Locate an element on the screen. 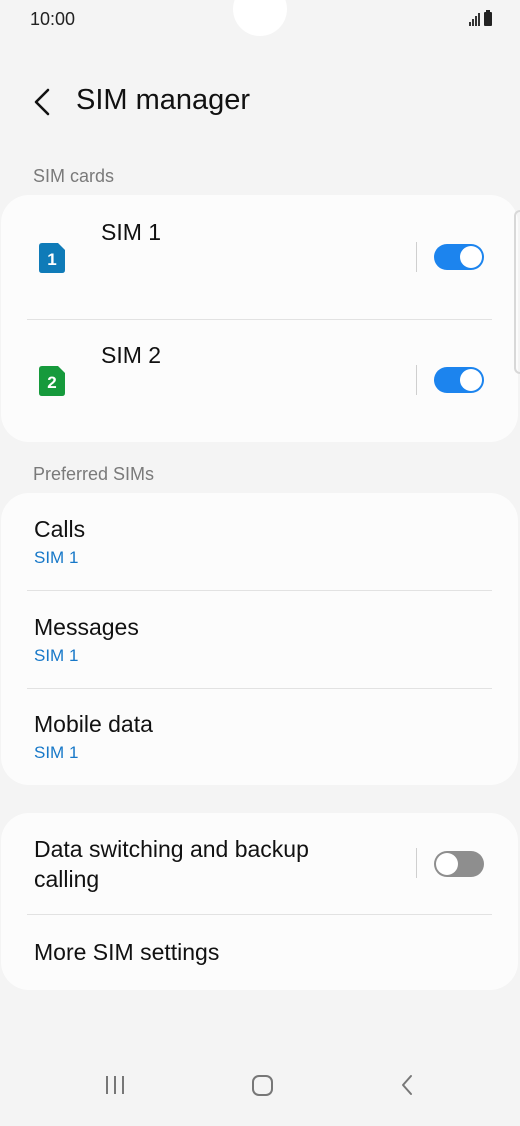 The height and width of the screenshot is (1126, 520). preferred-mobile-data: Mobile data SIM 1 is located at coordinates (93, 737).